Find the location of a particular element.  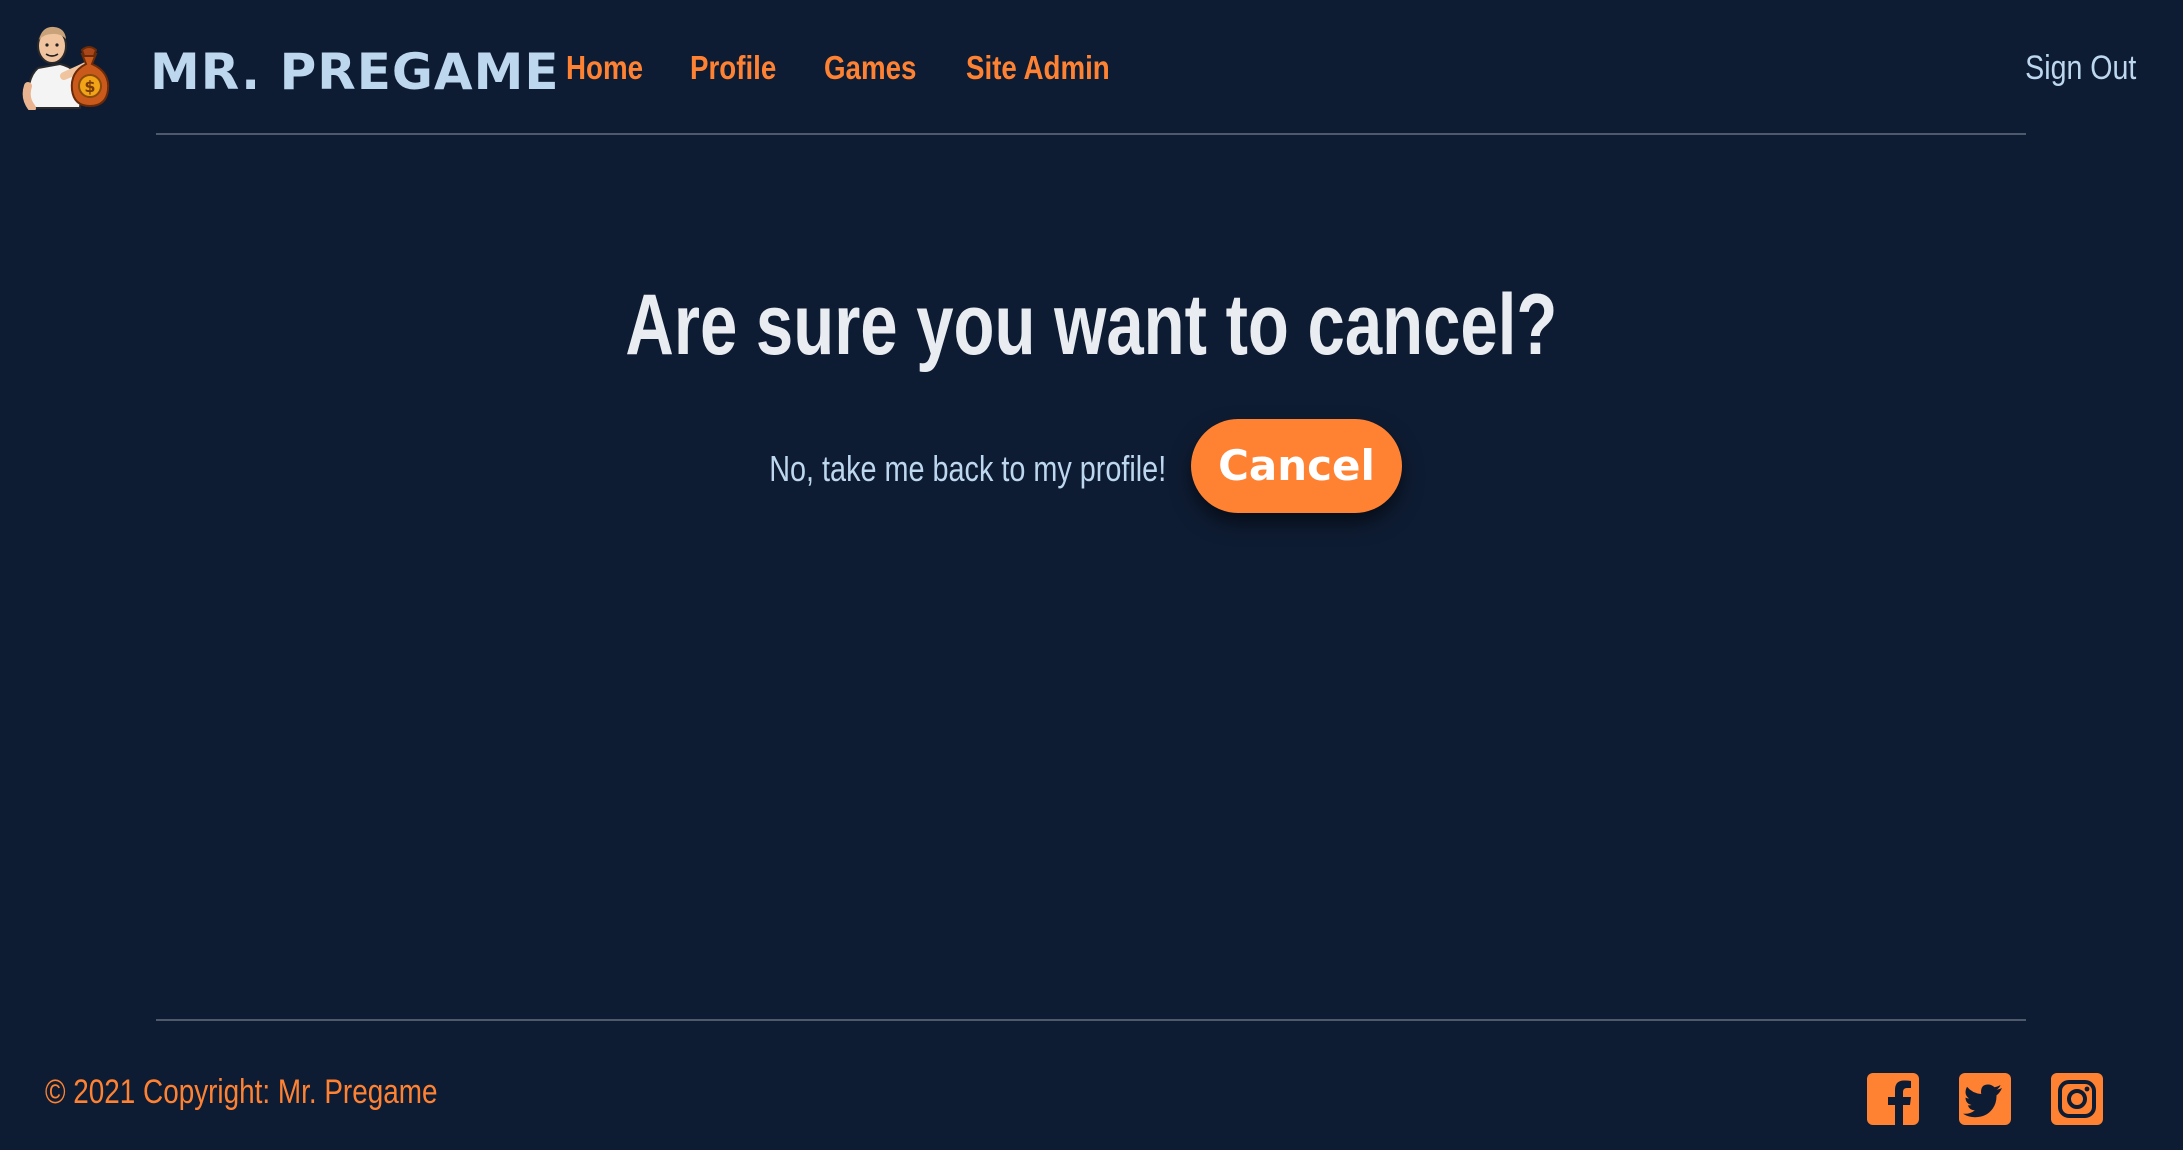

facebook-icon is located at coordinates (1893, 1099).